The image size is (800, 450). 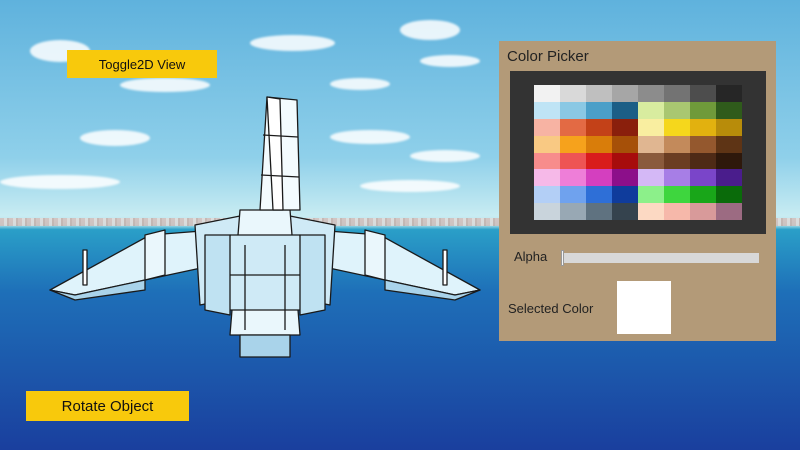 I want to click on toggle-2d-view-button: Toggle2D View, so click(x=142, y=64).